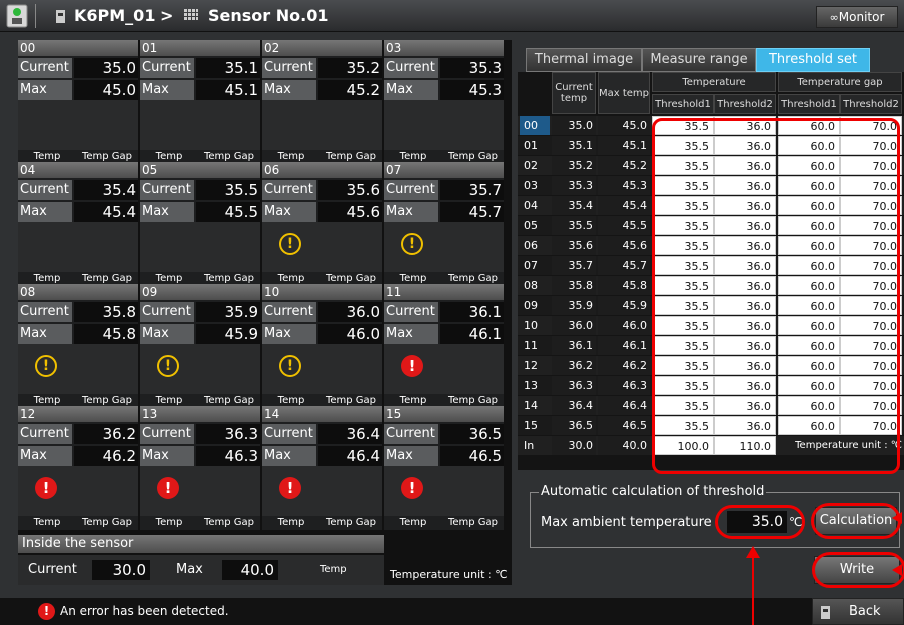 This screenshot has height=625, width=904. I want to click on tab-measure-range: Measure range, so click(699, 60).